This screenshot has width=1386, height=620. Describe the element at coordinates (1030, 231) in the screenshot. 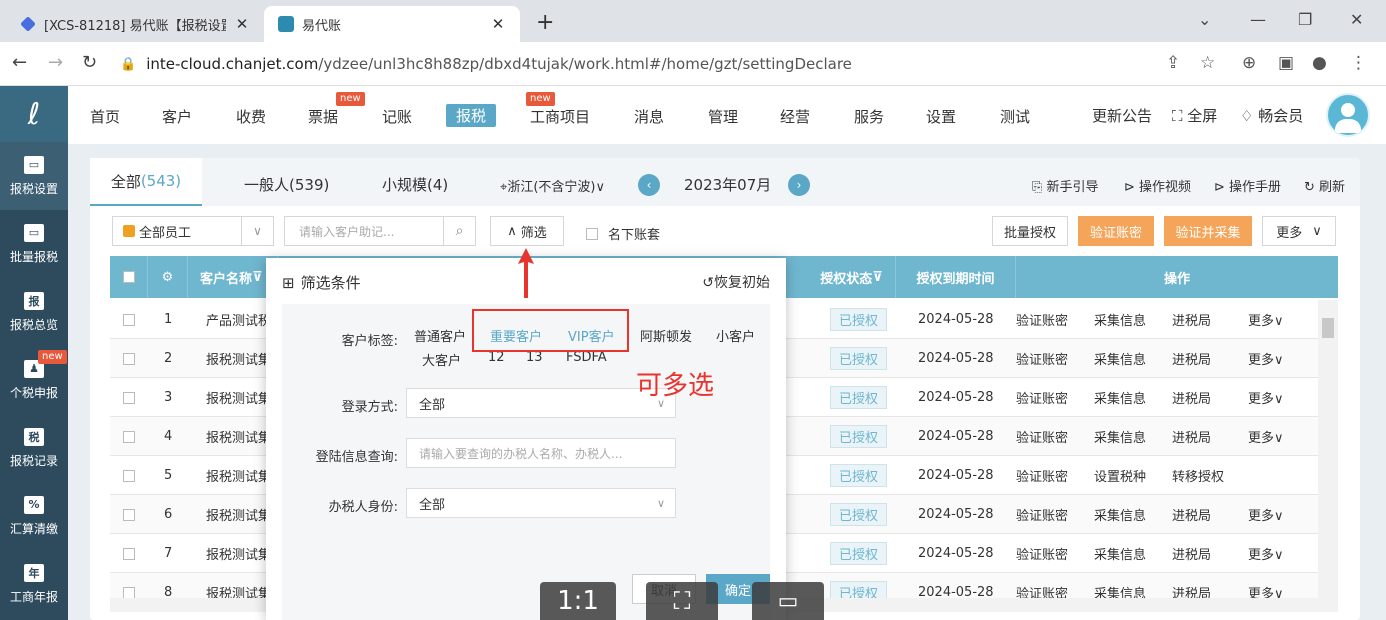

I see `batch-auth-button: 批量授权` at that location.